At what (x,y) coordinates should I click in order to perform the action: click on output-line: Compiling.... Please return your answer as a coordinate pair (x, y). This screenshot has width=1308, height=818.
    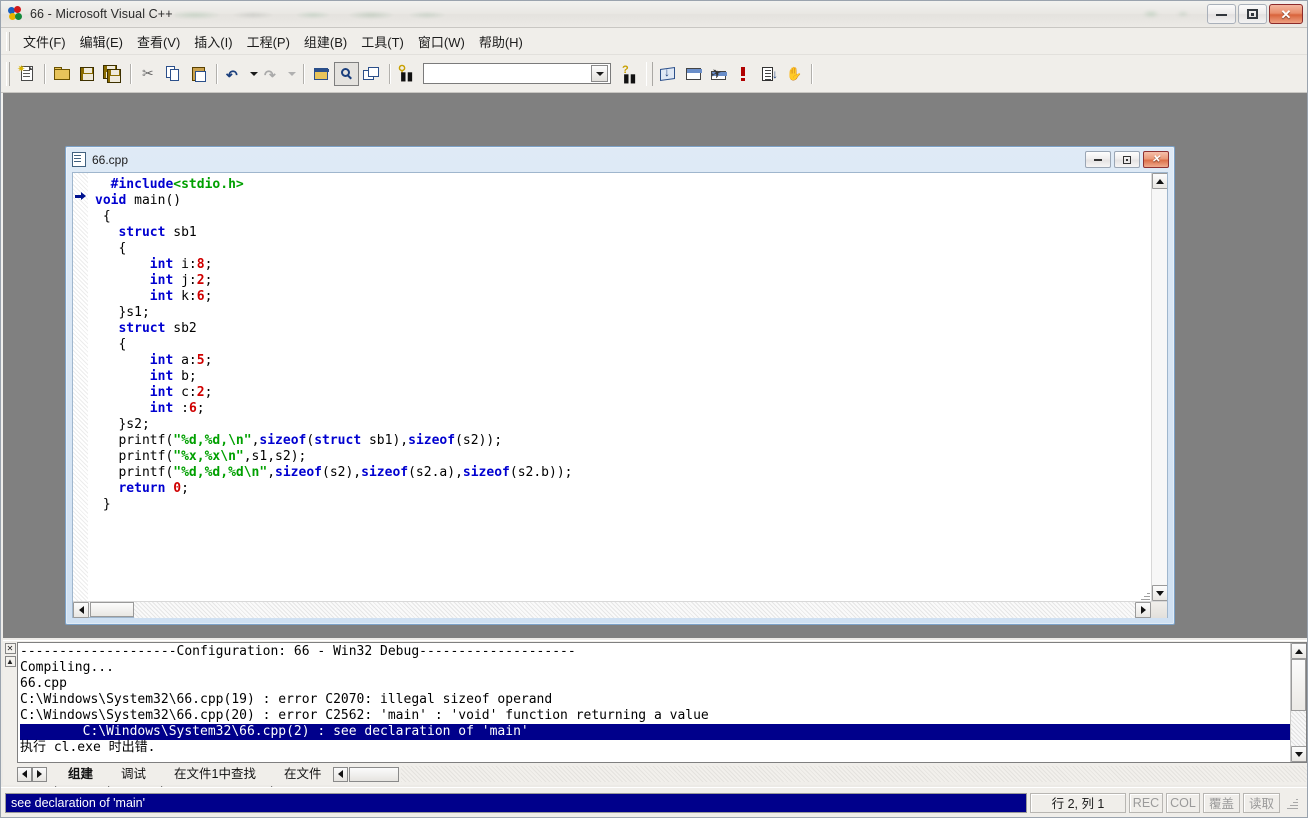
    Looking at the image, I should click on (655, 668).